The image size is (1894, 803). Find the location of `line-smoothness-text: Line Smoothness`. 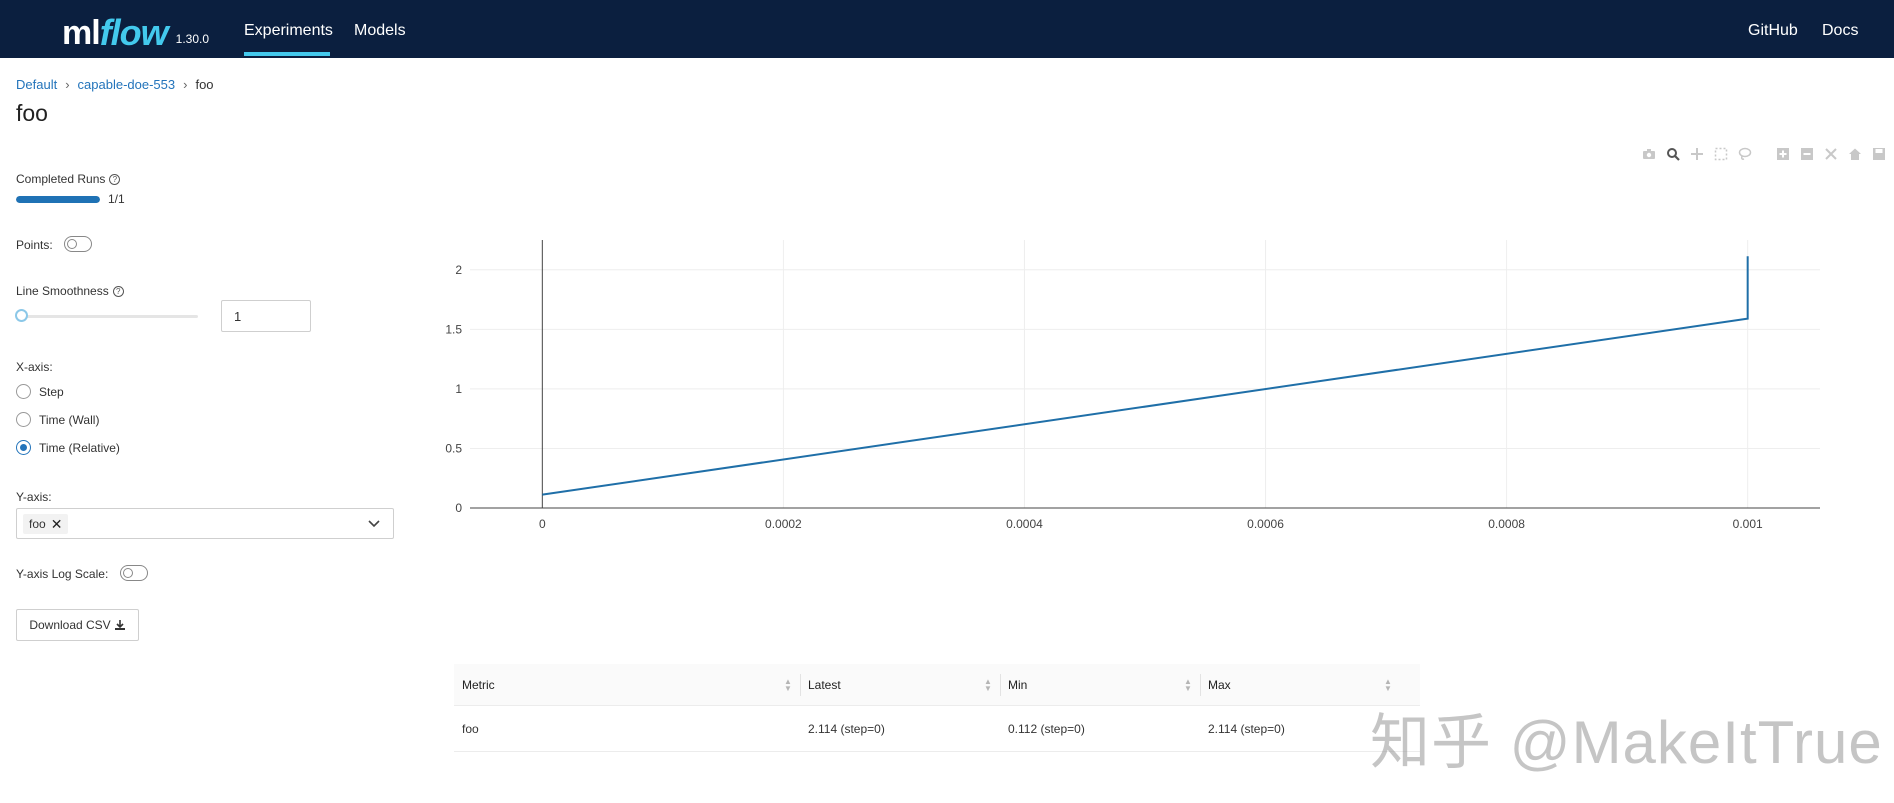

line-smoothness-text: Line Smoothness is located at coordinates (62, 291).